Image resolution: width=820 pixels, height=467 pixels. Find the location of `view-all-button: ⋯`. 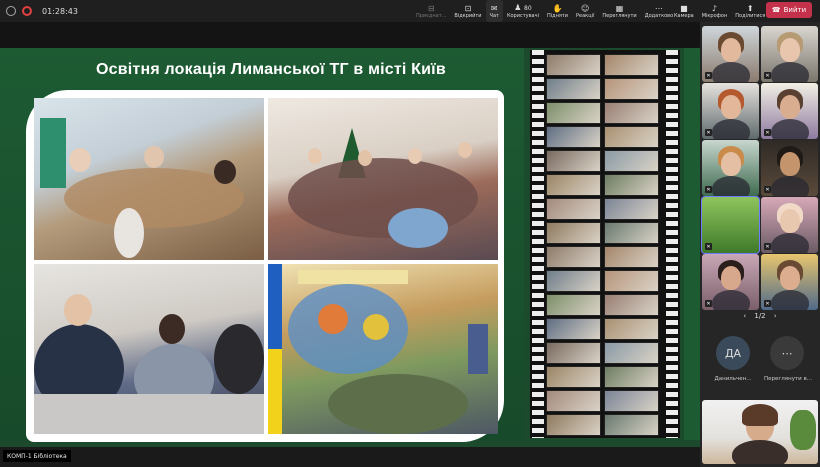

view-all-button: ⋯ is located at coordinates (787, 353).